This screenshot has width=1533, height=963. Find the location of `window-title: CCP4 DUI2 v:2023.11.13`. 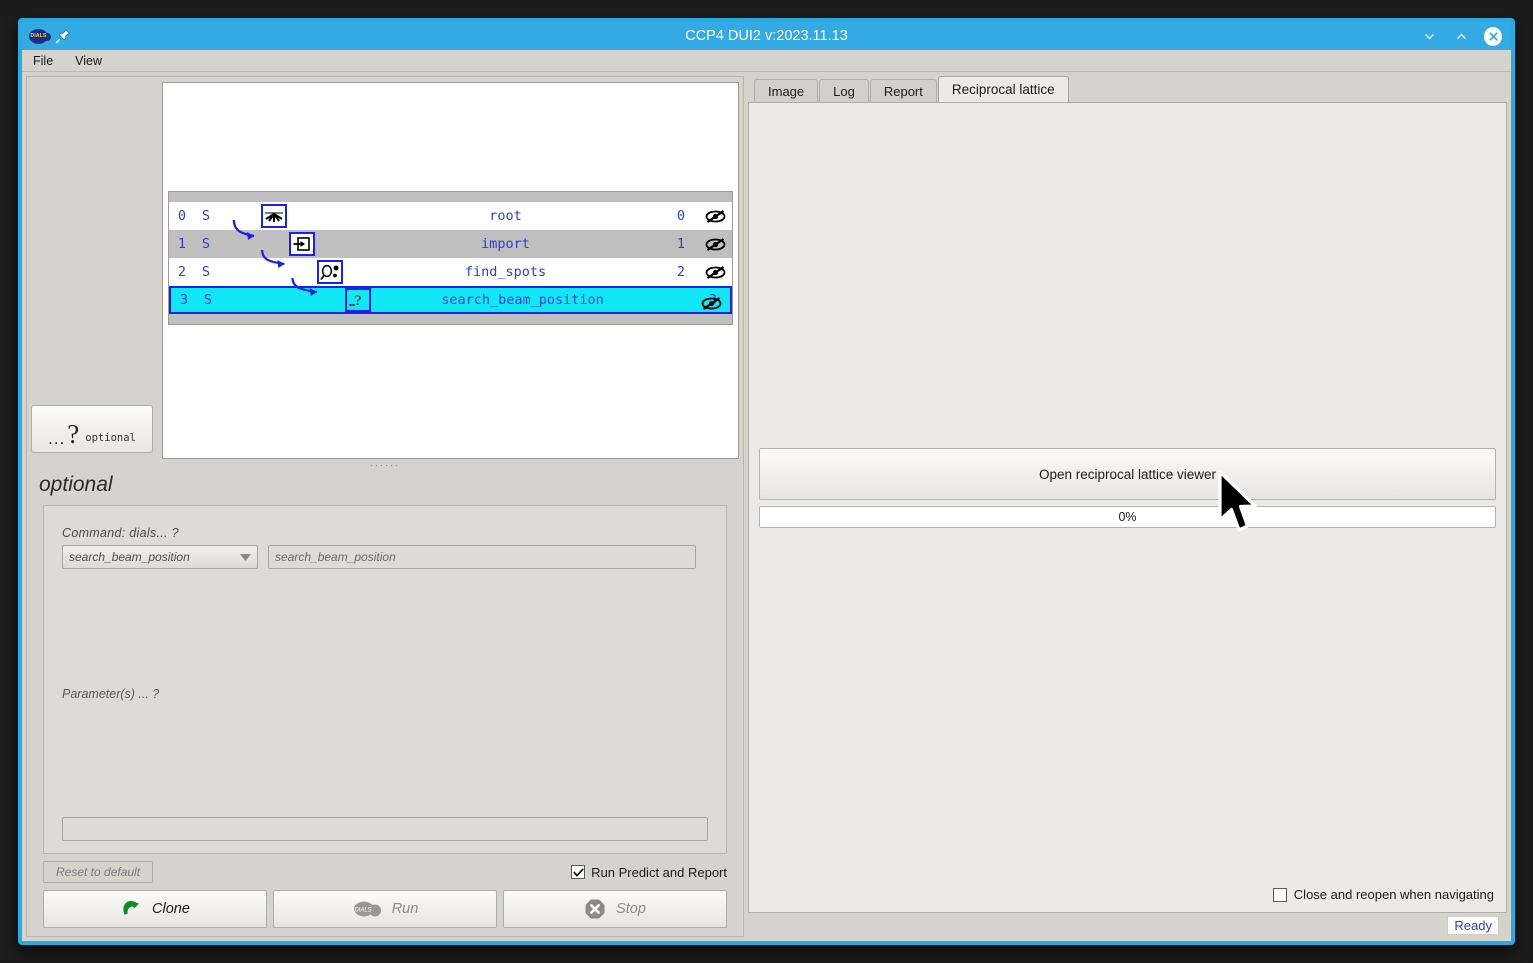

window-title: CCP4 DUI2 v:2023.11.13 is located at coordinates (766, 36).